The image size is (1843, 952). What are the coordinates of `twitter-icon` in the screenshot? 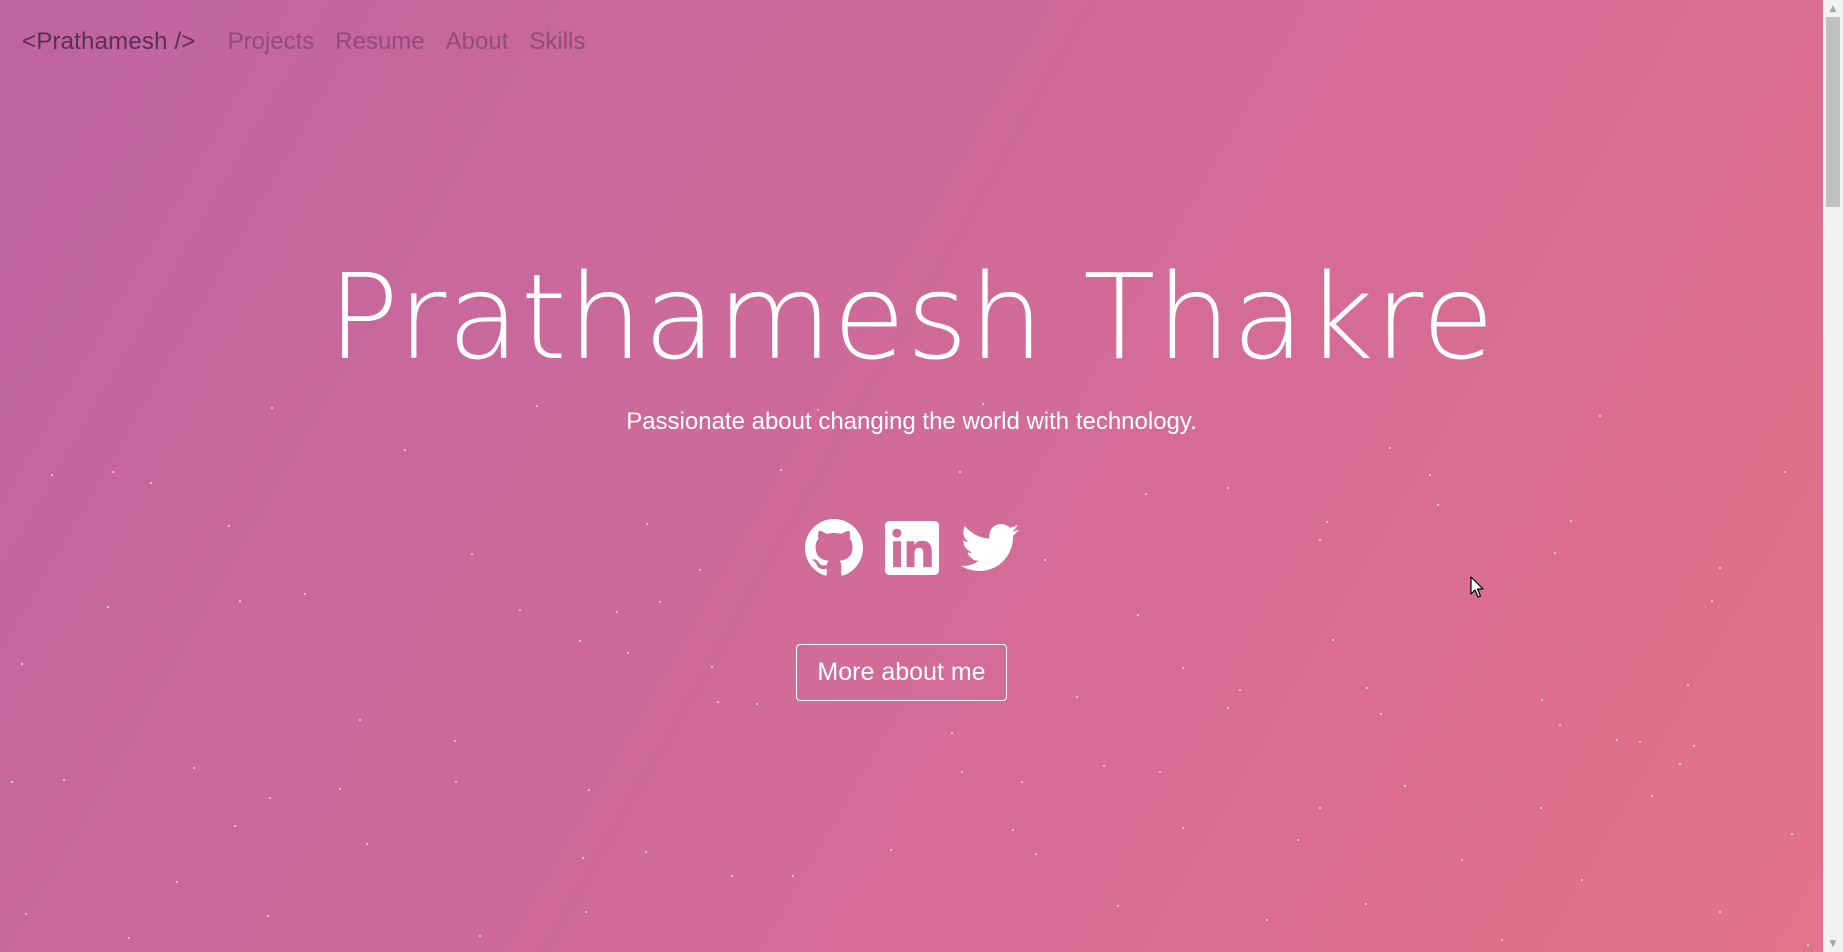 It's located at (989, 547).